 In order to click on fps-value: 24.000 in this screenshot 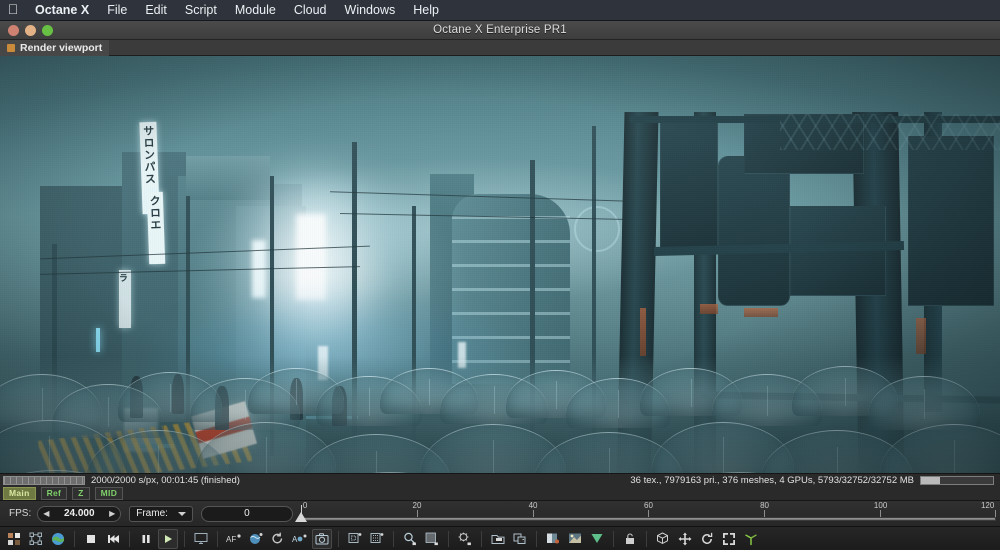, I will do `click(79, 513)`.